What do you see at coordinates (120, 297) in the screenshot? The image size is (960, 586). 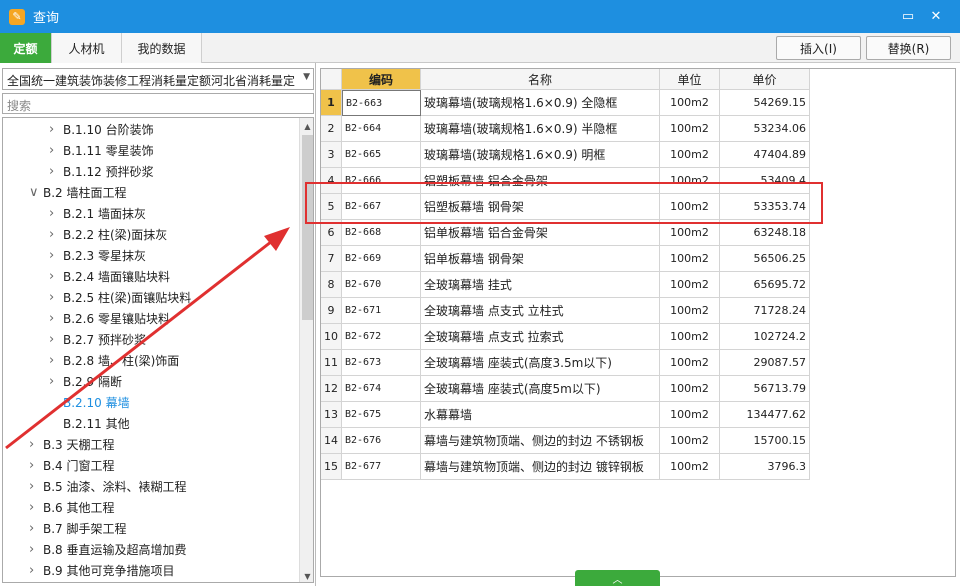 I see `tree-item: › B.2.5 柱(梁)面镶贴块料` at bounding box center [120, 297].